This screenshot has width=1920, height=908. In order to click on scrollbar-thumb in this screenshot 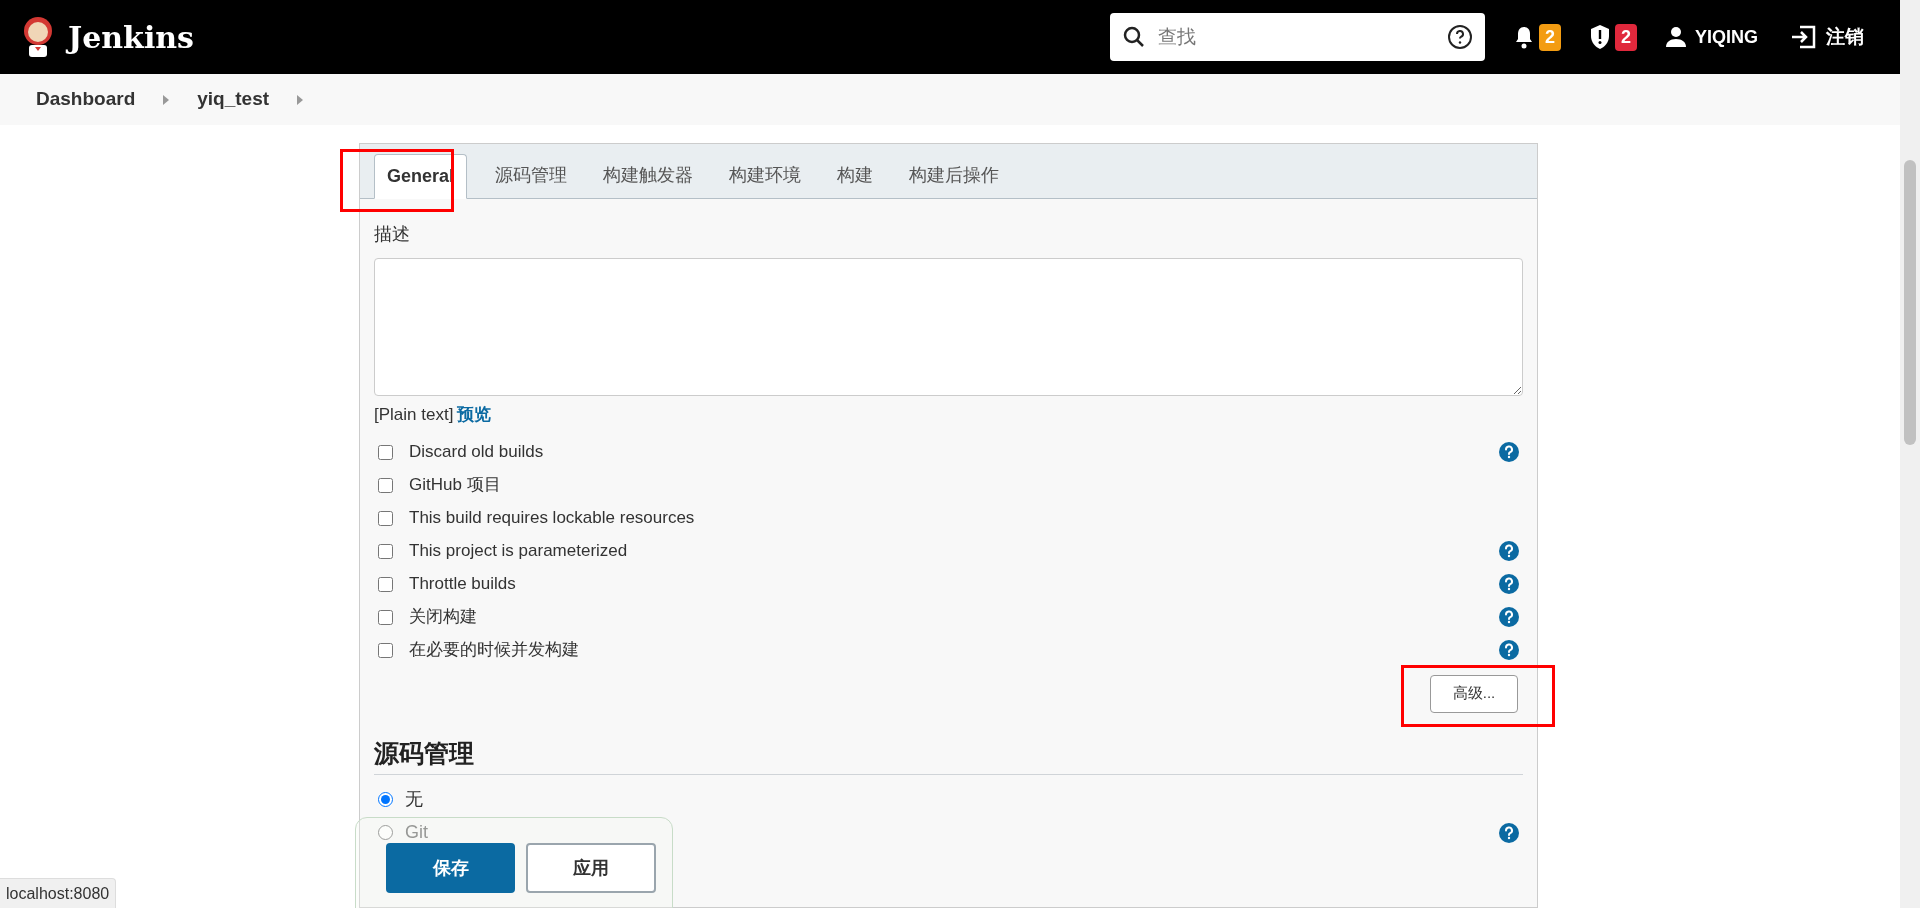, I will do `click(1910, 302)`.